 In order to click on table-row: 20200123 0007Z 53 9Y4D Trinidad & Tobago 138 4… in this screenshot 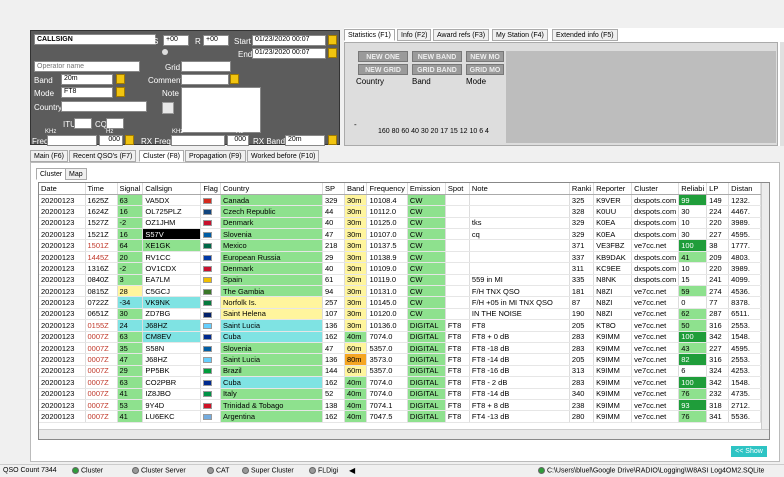, I will do `click(400, 405)`.